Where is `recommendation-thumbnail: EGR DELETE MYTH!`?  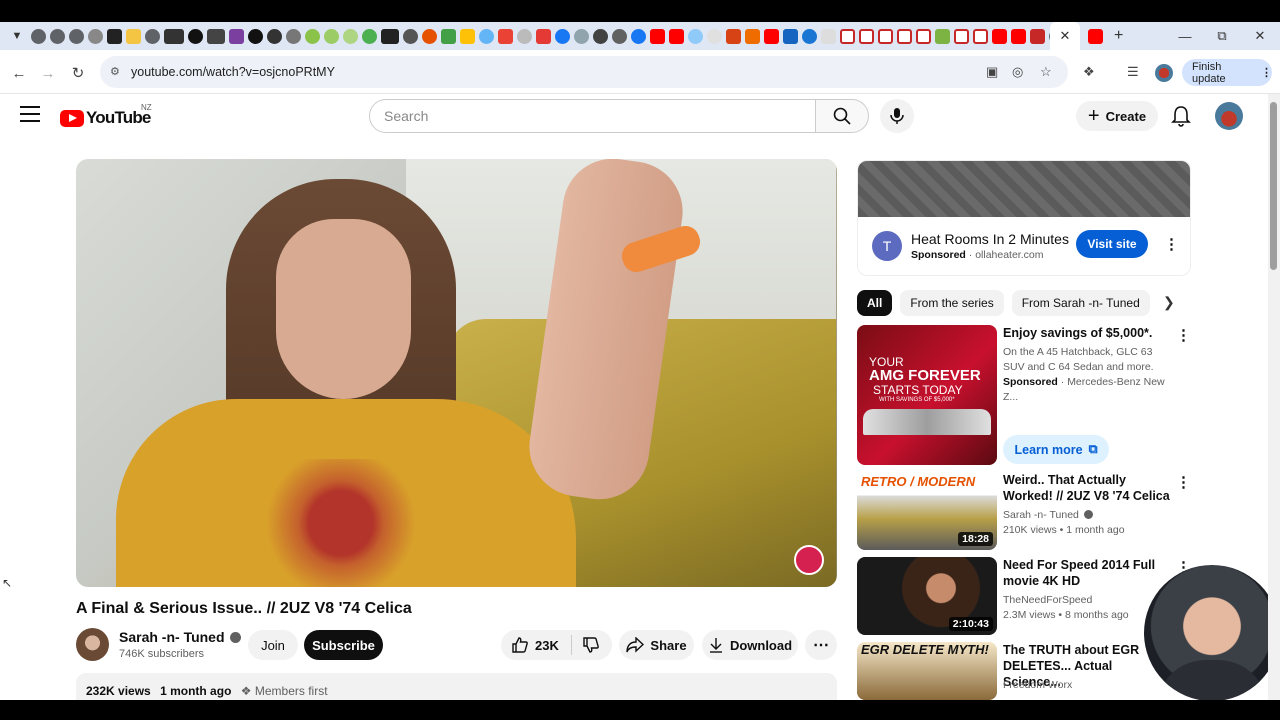 recommendation-thumbnail: EGR DELETE MYTH! is located at coordinates (927, 671).